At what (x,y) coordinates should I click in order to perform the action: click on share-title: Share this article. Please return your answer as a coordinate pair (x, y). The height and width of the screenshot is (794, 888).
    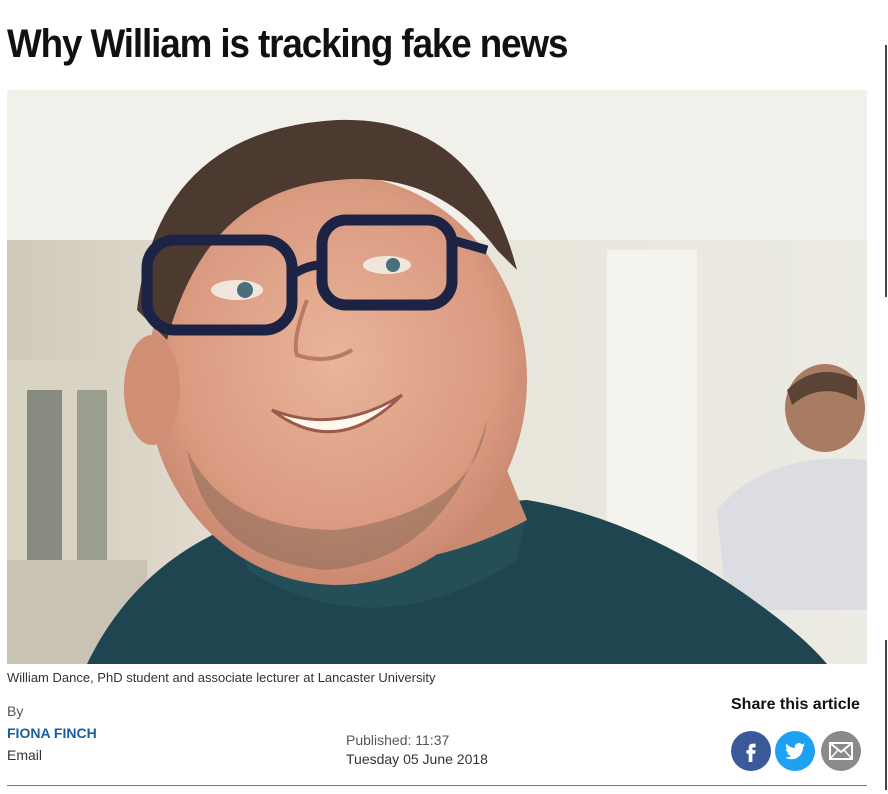
    Looking at the image, I should click on (795, 704).